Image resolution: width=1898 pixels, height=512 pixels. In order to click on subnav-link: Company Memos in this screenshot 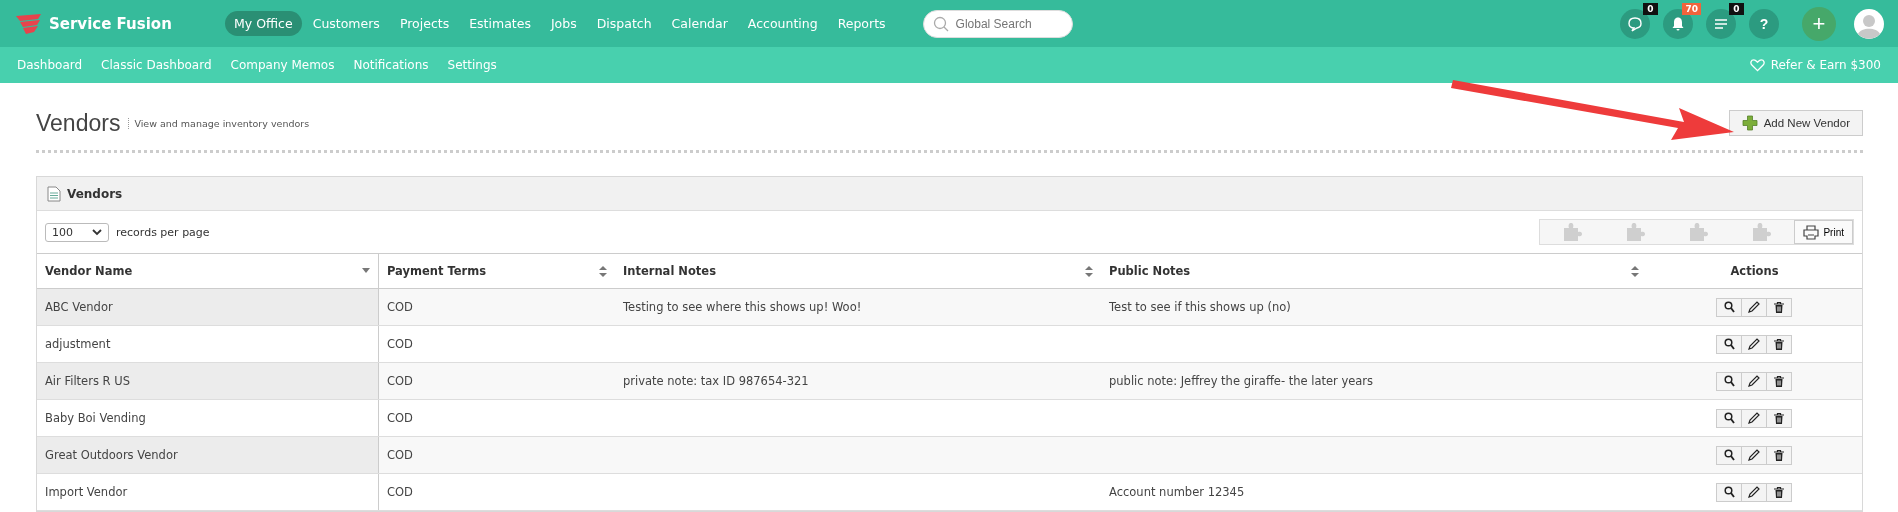, I will do `click(282, 65)`.